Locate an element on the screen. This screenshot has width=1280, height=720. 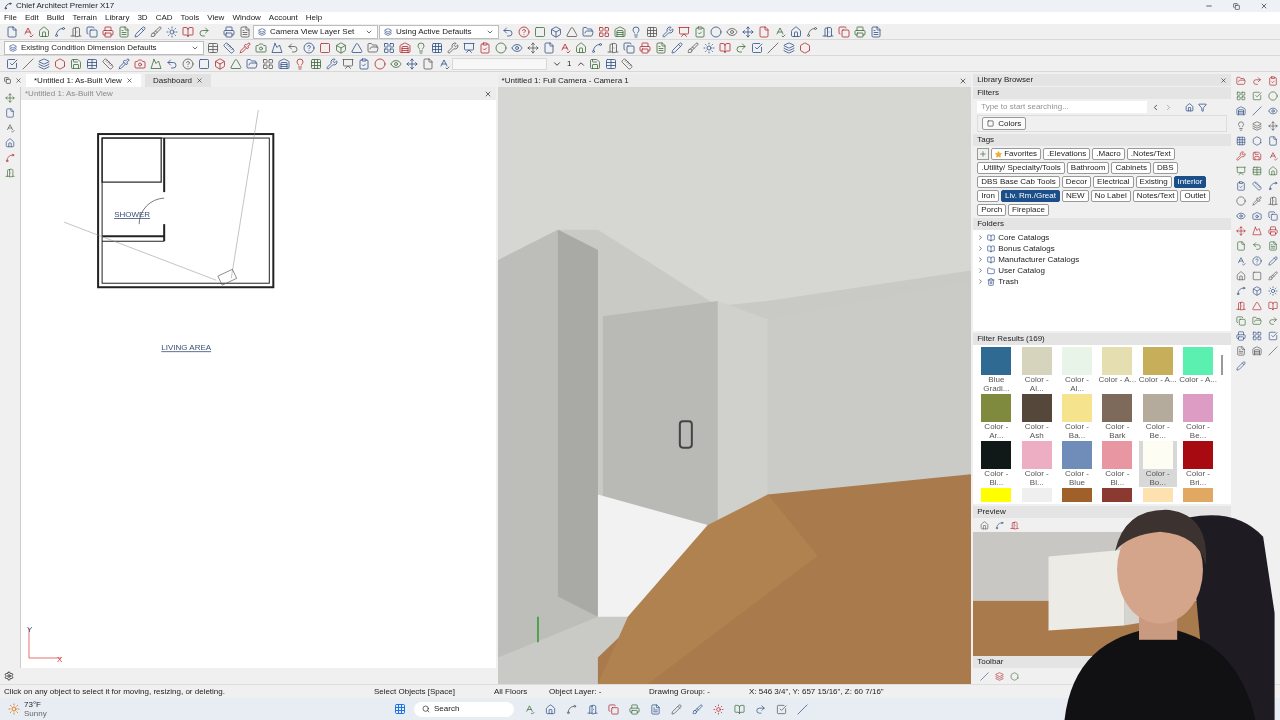
section-header: Folders is located at coordinates (990, 224).